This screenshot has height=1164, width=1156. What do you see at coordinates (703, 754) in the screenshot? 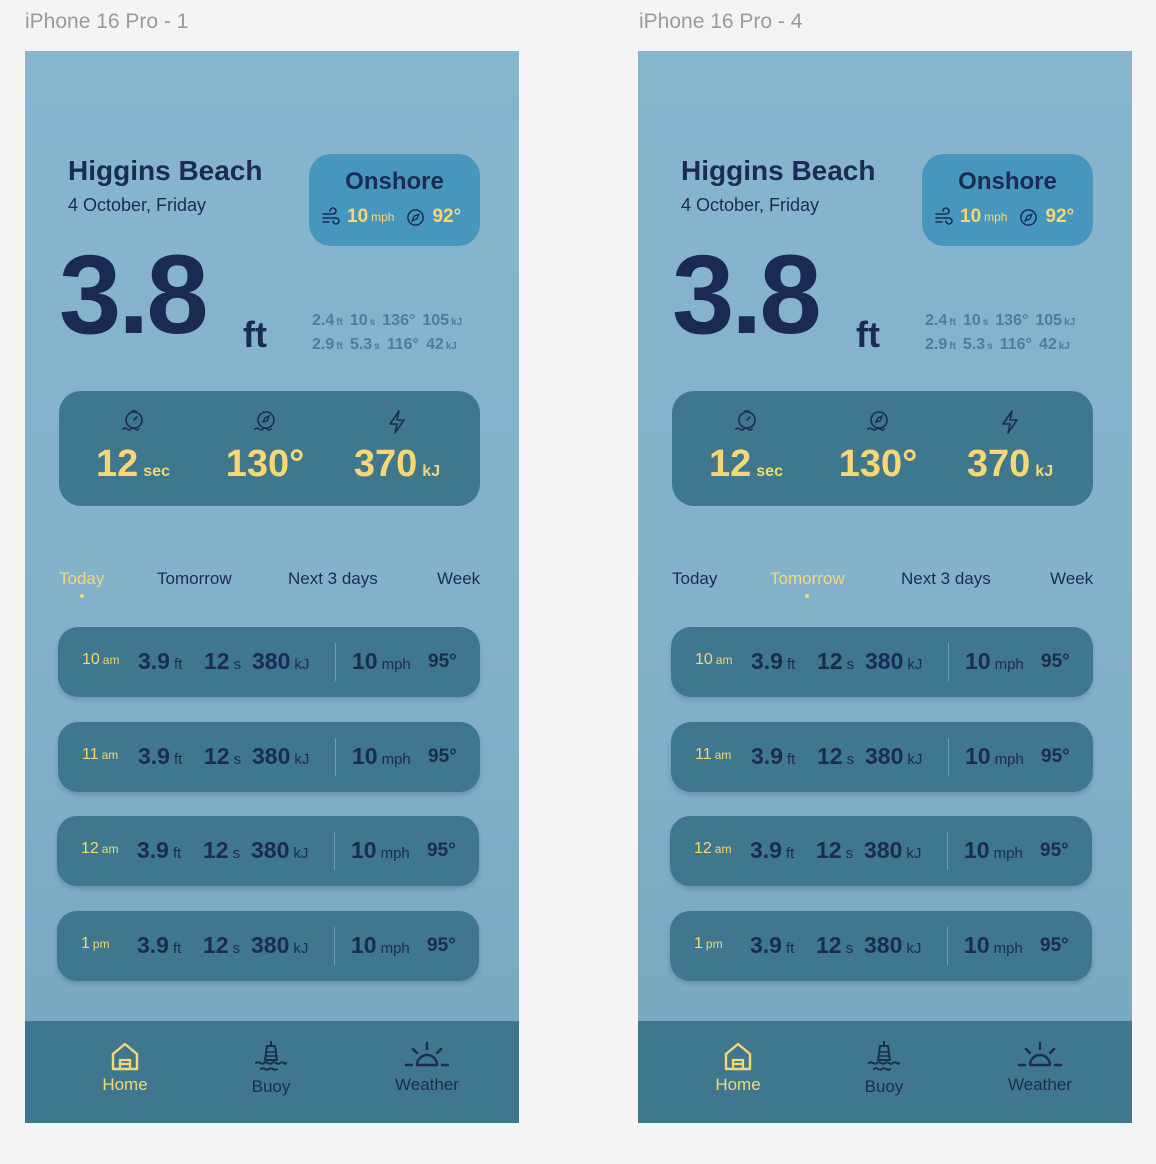
I see `forecast-hour: 11` at bounding box center [703, 754].